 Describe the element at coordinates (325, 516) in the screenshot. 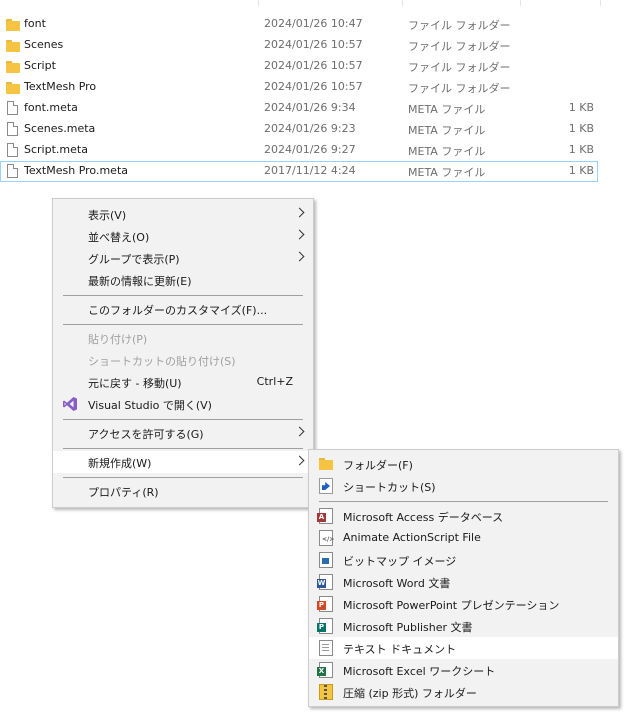

I see `access-icon: A` at that location.